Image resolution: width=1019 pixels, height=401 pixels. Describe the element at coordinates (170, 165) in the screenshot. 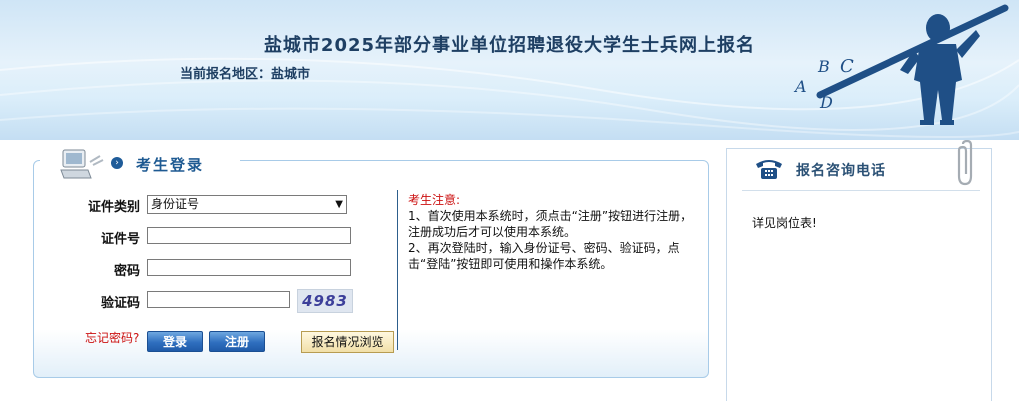

I see `login-title: 考生登录` at that location.